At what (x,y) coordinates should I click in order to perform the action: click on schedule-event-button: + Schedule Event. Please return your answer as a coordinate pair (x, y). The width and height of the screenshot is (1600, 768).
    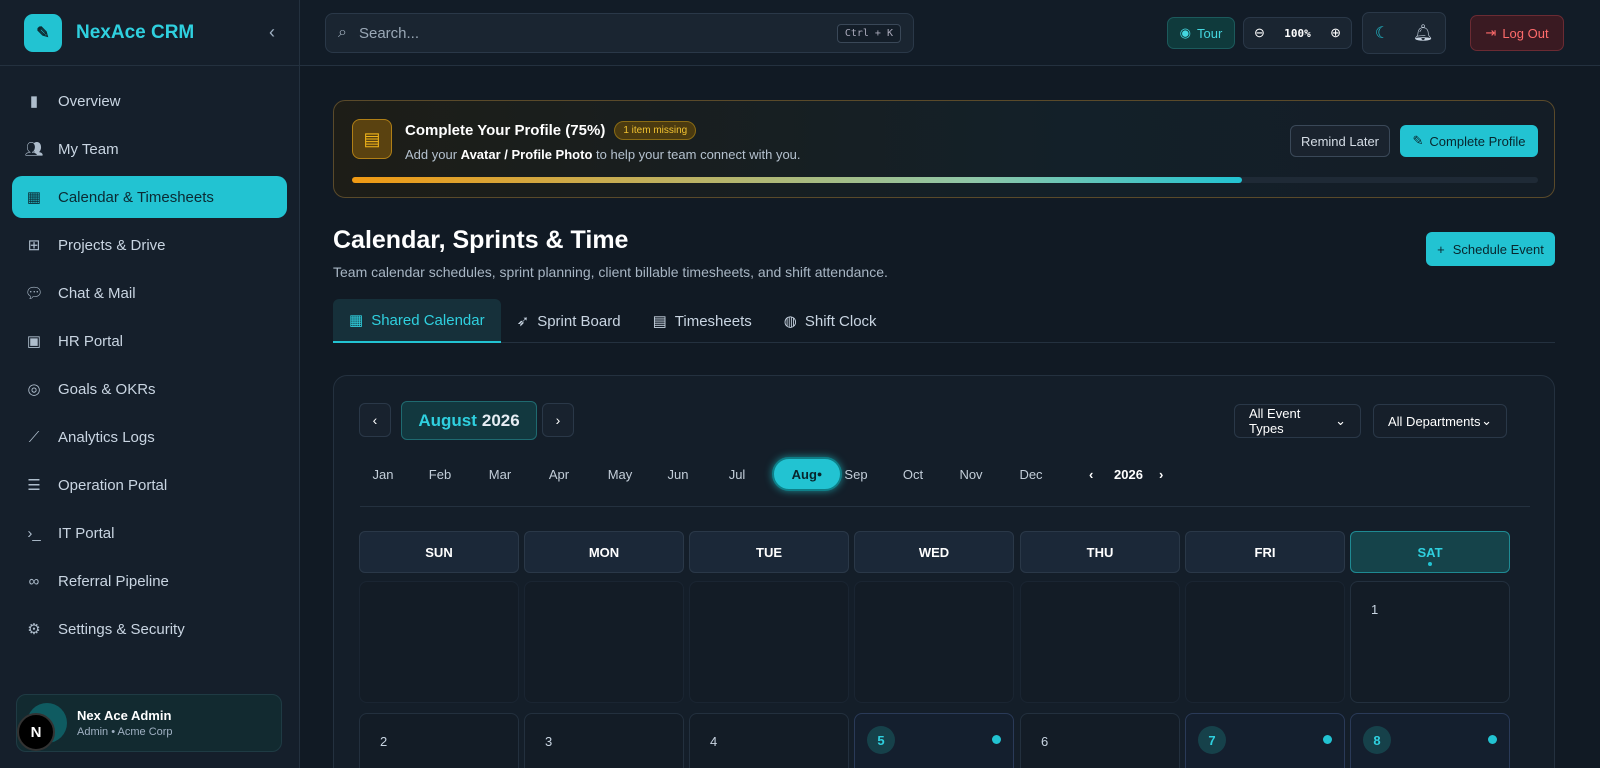
    Looking at the image, I should click on (1490, 249).